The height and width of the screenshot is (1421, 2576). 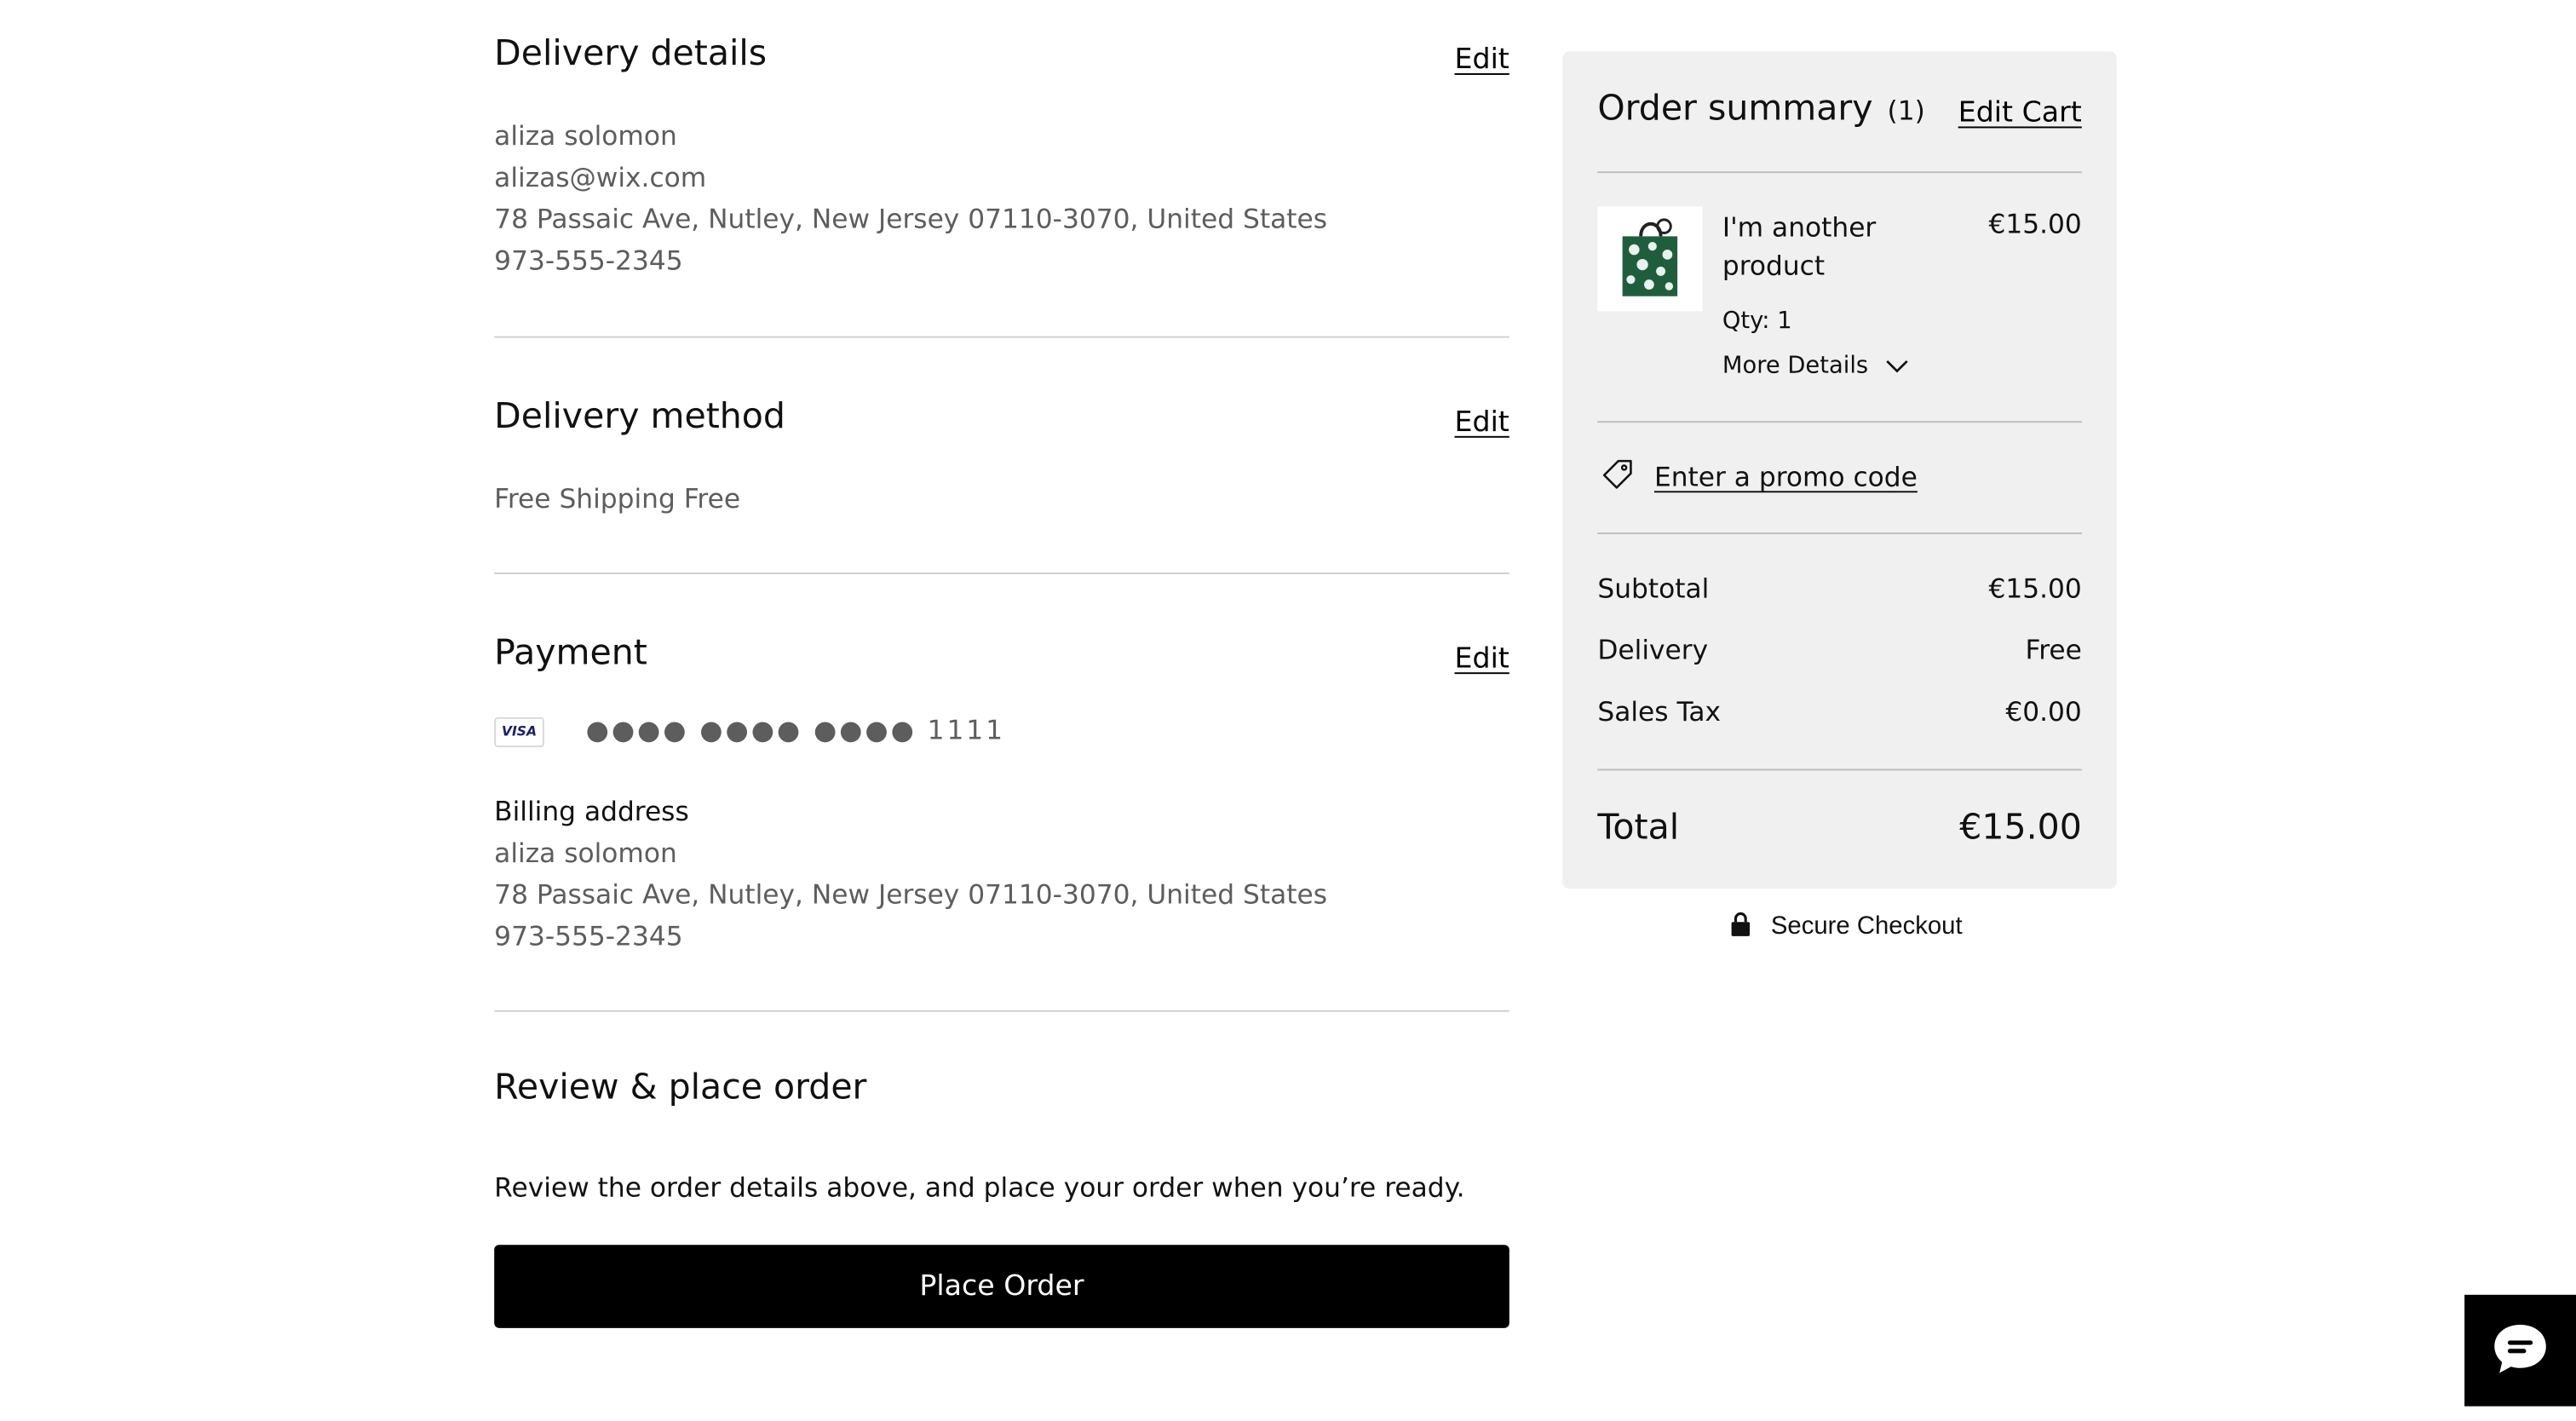 I want to click on chat-button, so click(x=2520, y=1350).